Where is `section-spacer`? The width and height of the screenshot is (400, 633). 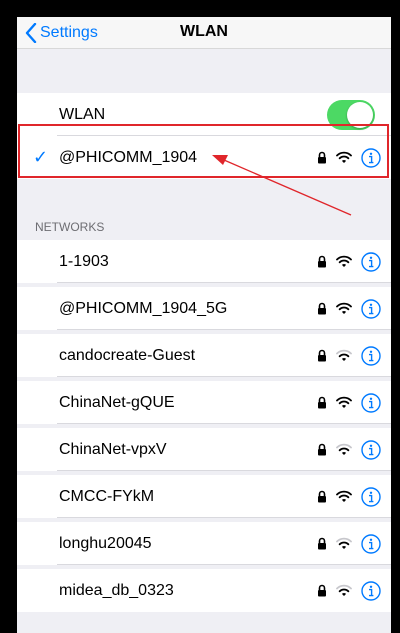
section-spacer is located at coordinates (204, 71).